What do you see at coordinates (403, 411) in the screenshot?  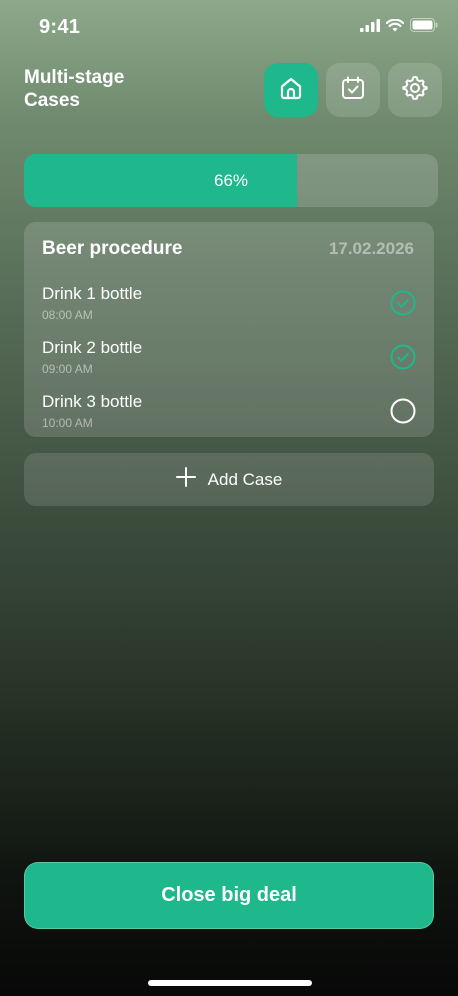 I see `check-empty-icon` at bounding box center [403, 411].